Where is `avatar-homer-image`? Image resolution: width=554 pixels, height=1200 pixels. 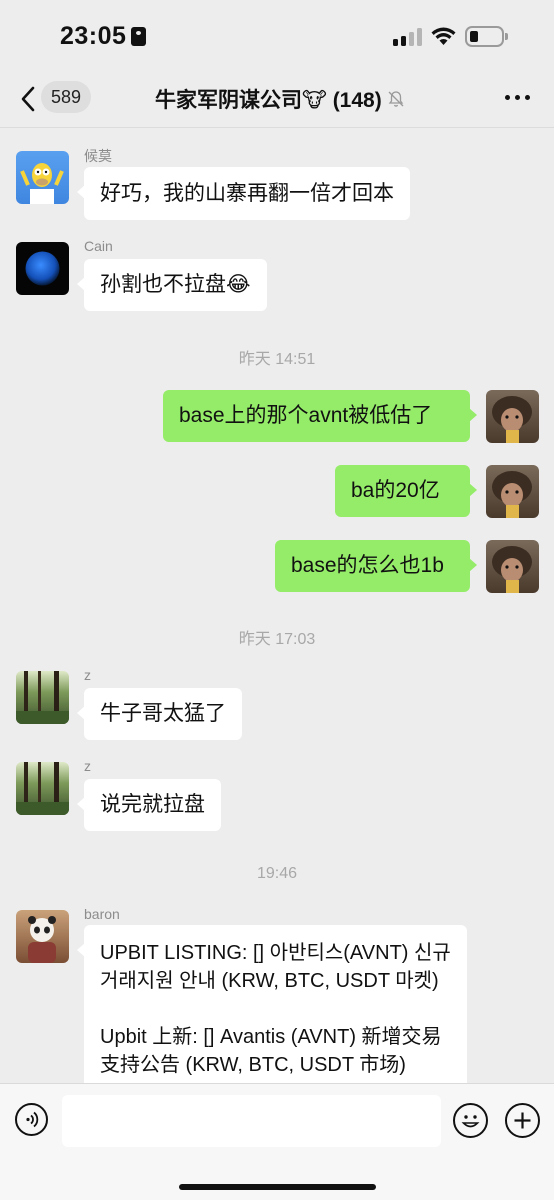 avatar-homer-image is located at coordinates (42, 183).